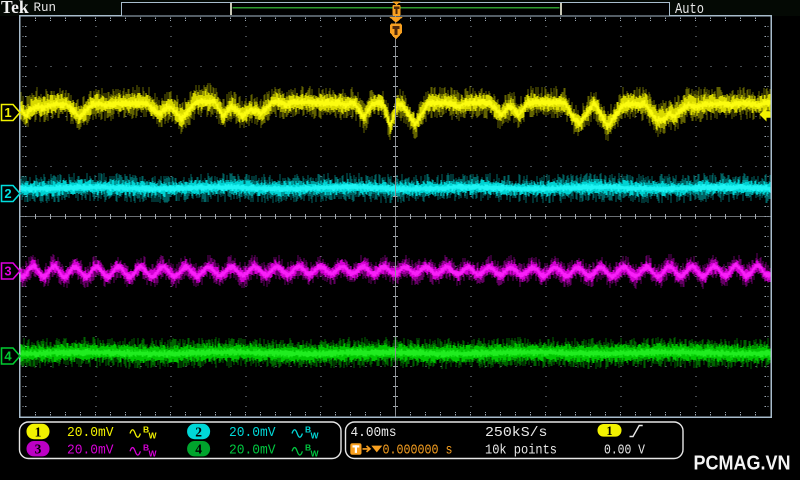  Describe the element at coordinates (418, 451) in the screenshot. I see `svg-text: 0.000000 s` at that location.